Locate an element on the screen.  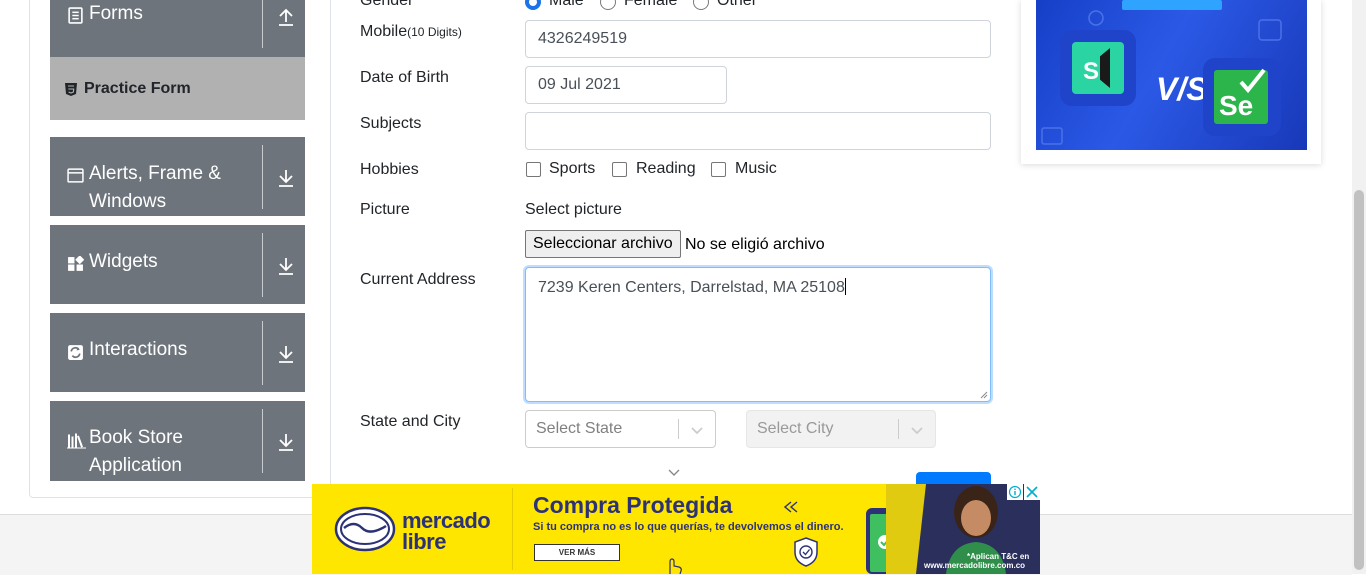
state-select: Select State is located at coordinates (620, 429).